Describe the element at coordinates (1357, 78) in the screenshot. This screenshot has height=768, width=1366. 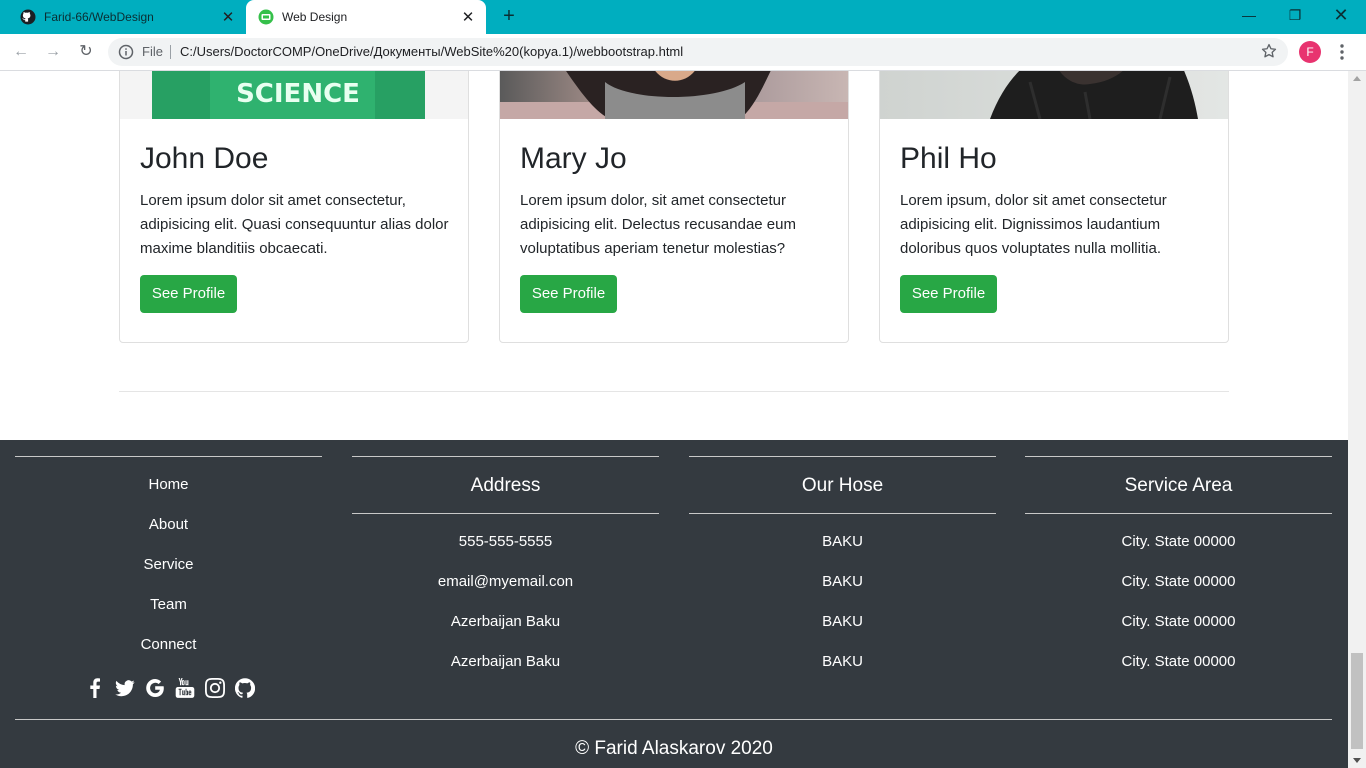
I see `scroll-up-arrow-icon` at that location.